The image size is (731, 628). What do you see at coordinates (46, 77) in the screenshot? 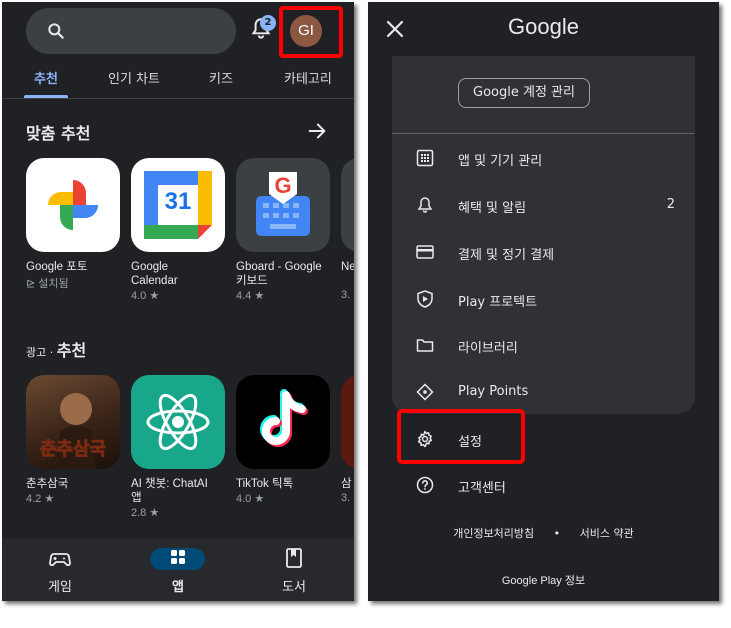
I see `tab-recommended: 추천` at bounding box center [46, 77].